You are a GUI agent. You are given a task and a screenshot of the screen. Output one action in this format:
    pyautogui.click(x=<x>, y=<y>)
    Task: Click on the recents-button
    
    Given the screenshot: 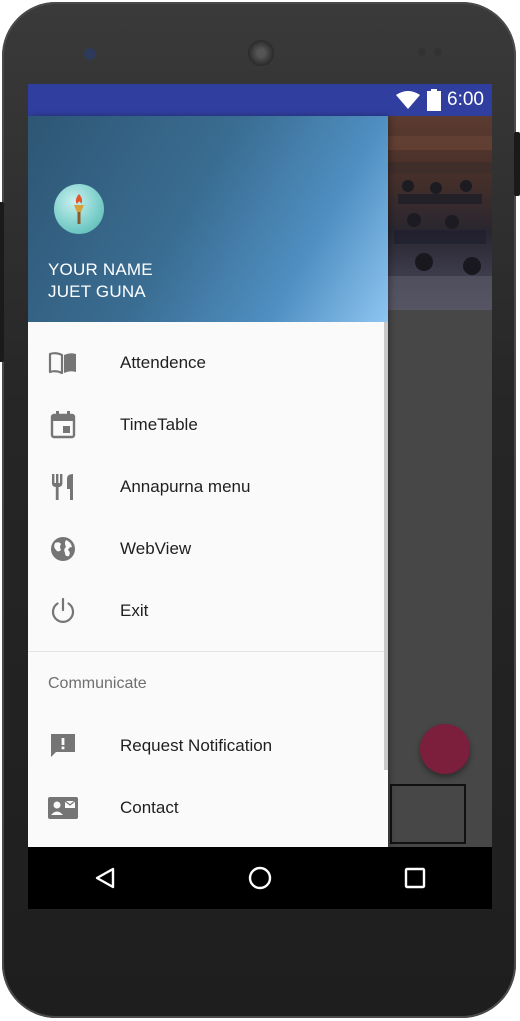 What is the action you would take?
    pyautogui.click(x=415, y=878)
    